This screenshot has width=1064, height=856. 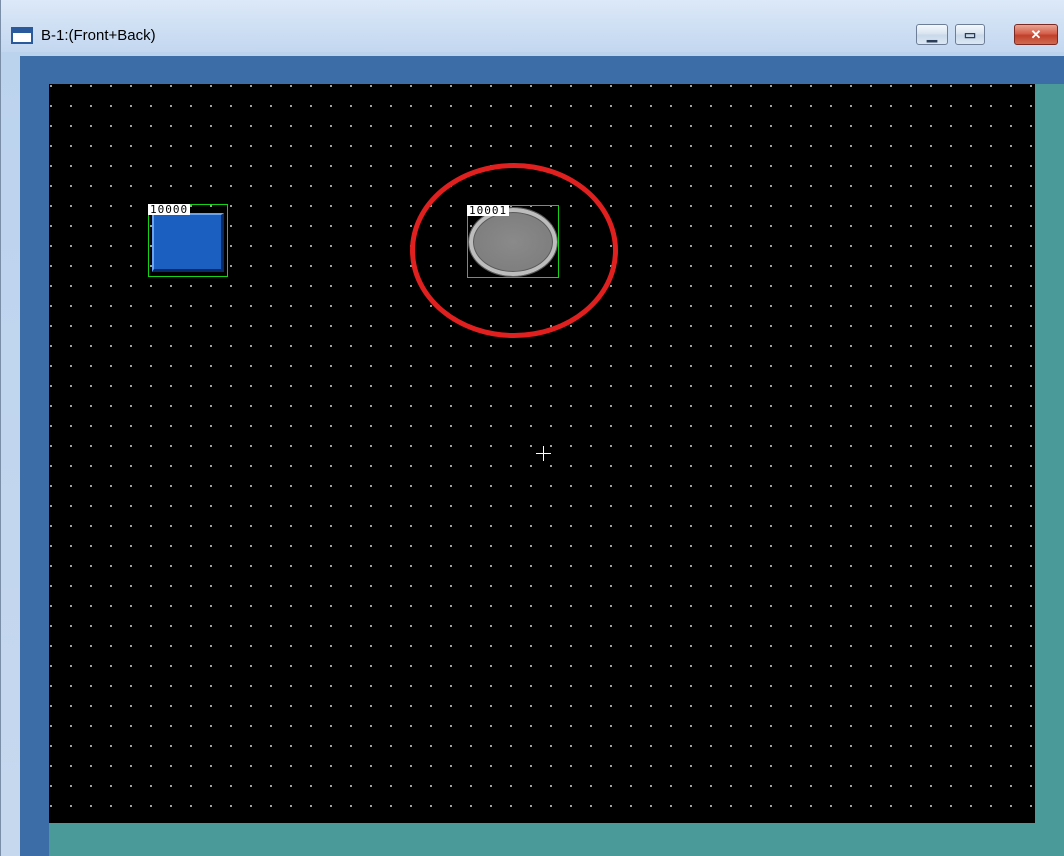 What do you see at coordinates (543, 453) in the screenshot?
I see `crosshair-cursor-icon` at bounding box center [543, 453].